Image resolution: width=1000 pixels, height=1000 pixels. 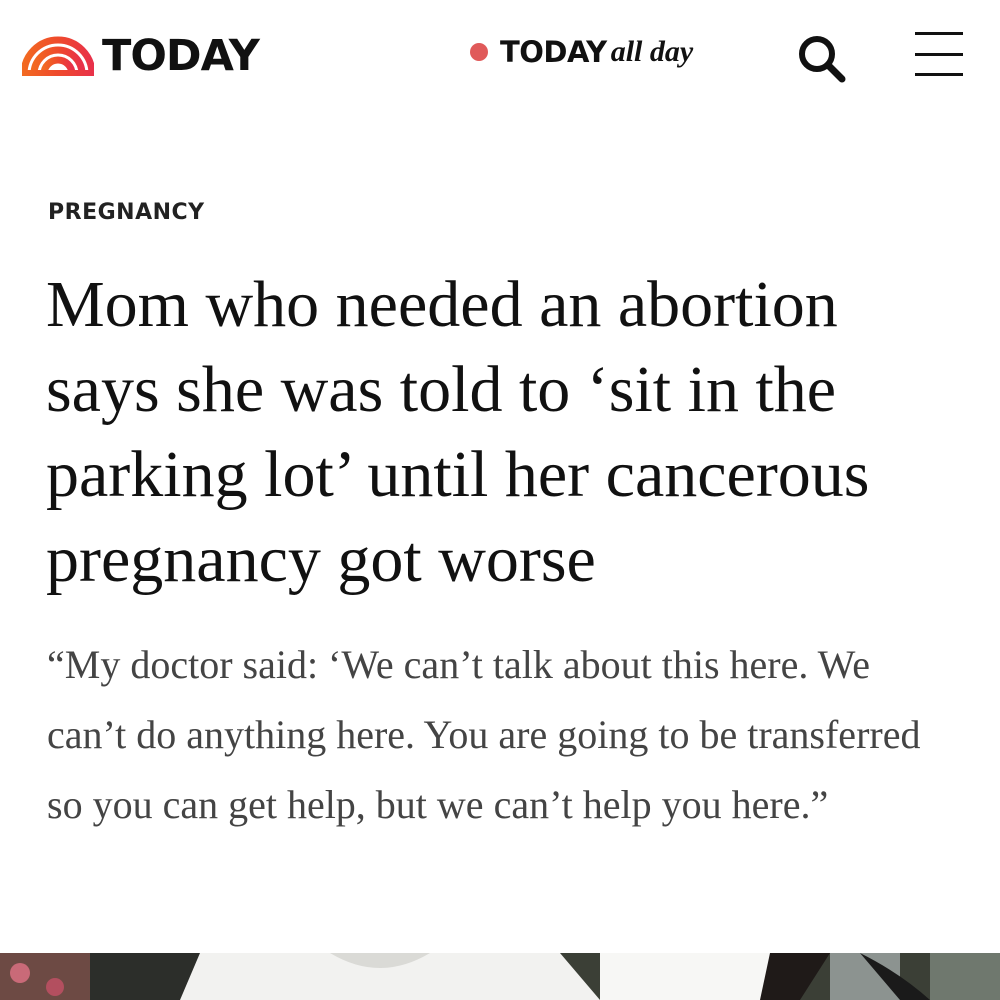 I want to click on category-kicker-link: PREGNANCY, so click(x=126, y=212).